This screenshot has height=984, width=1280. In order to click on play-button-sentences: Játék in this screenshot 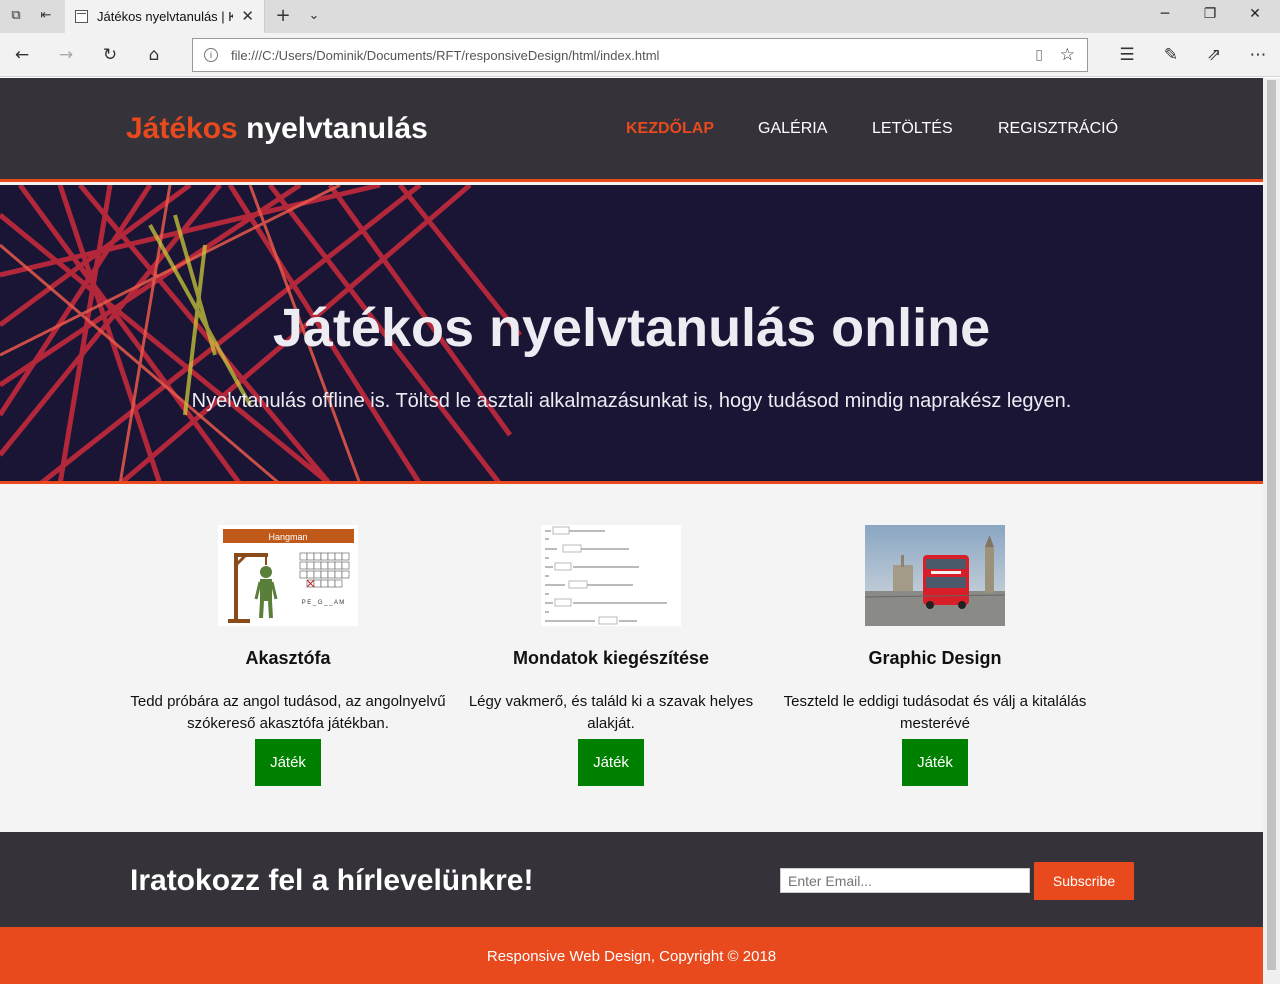, I will do `click(611, 762)`.